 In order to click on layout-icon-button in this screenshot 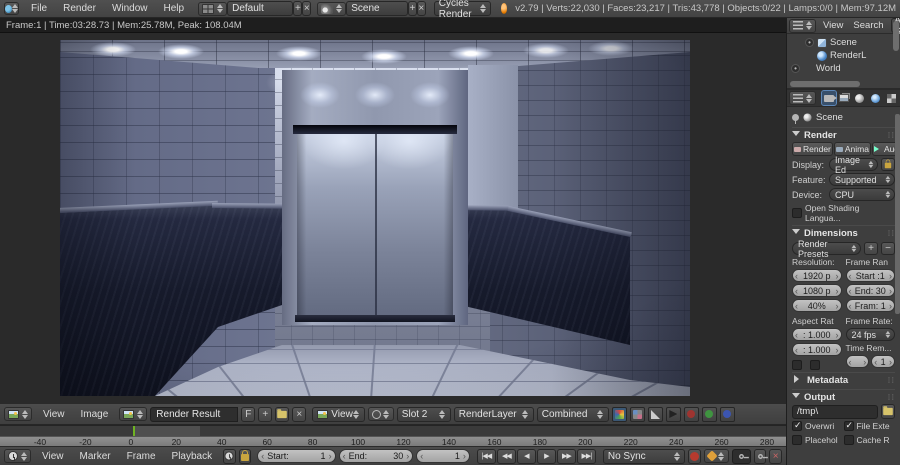, I will do `click(213, 8)`.